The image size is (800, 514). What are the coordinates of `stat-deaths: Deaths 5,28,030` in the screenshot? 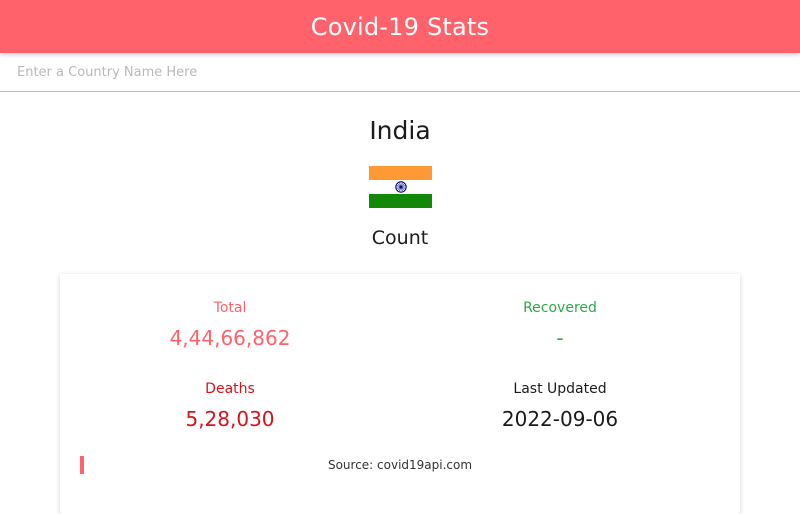 It's located at (230, 406).